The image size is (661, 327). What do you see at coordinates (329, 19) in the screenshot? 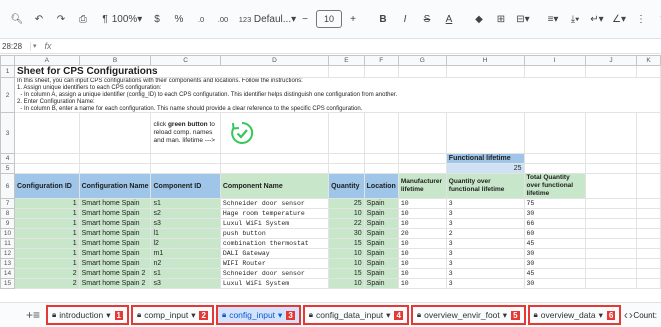
I see `font-size-input: 10` at bounding box center [329, 19].